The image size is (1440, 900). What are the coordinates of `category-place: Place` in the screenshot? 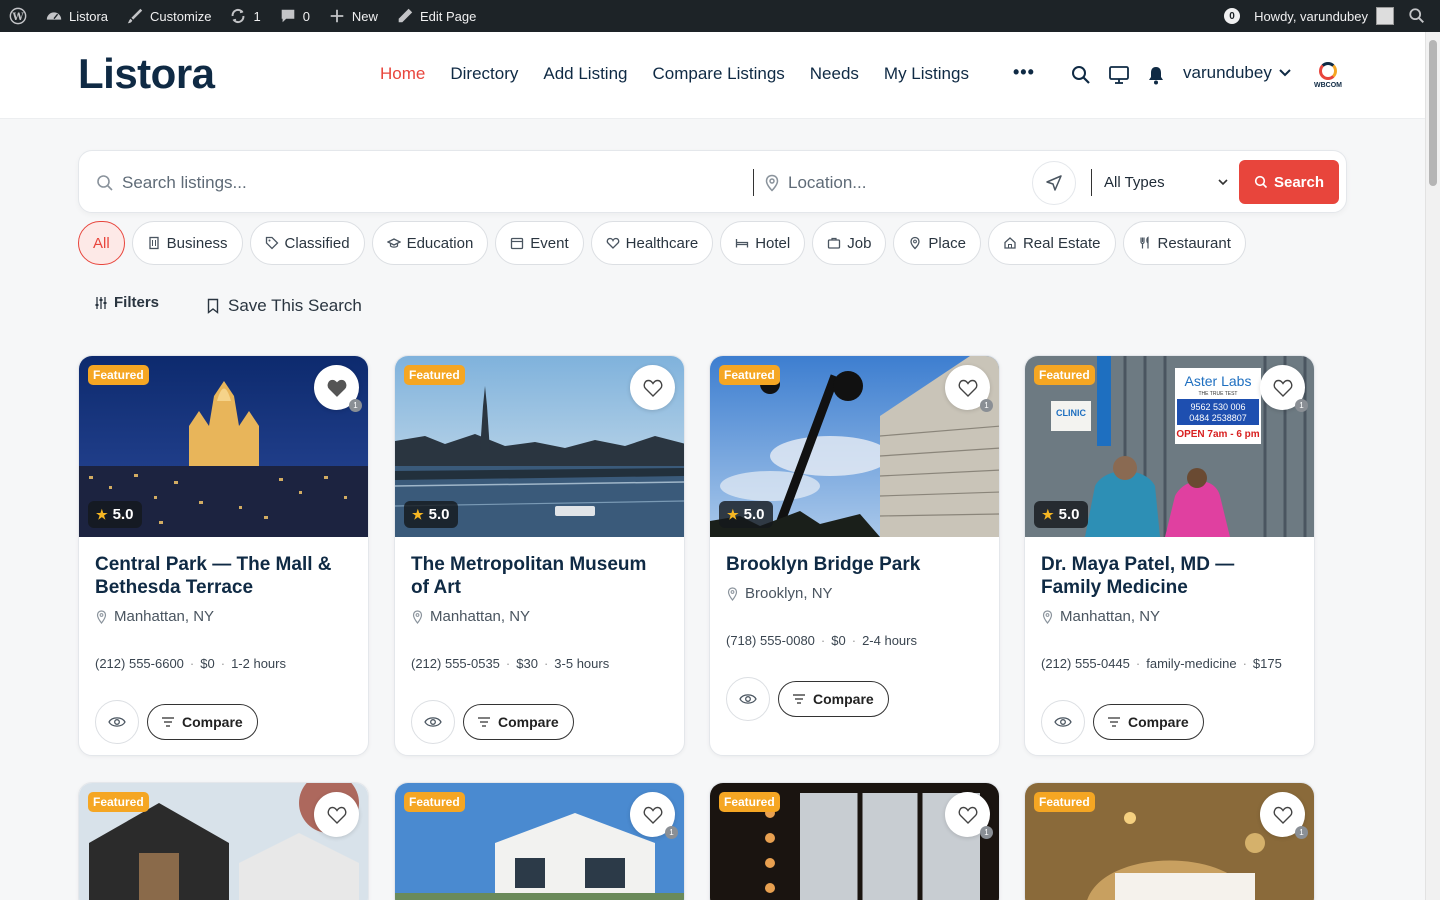 It's located at (937, 243).